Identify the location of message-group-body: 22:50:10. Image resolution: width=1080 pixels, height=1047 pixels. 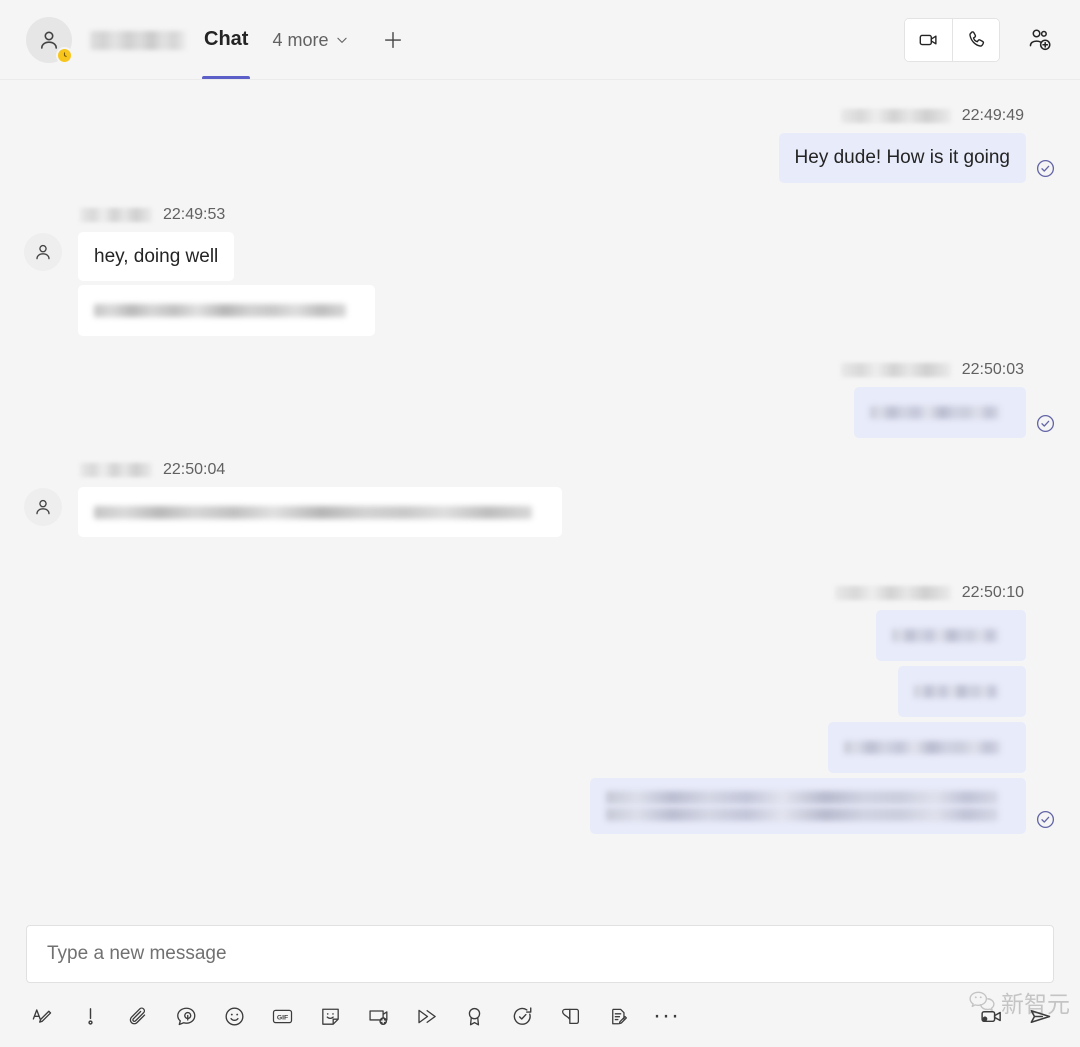
(823, 709).